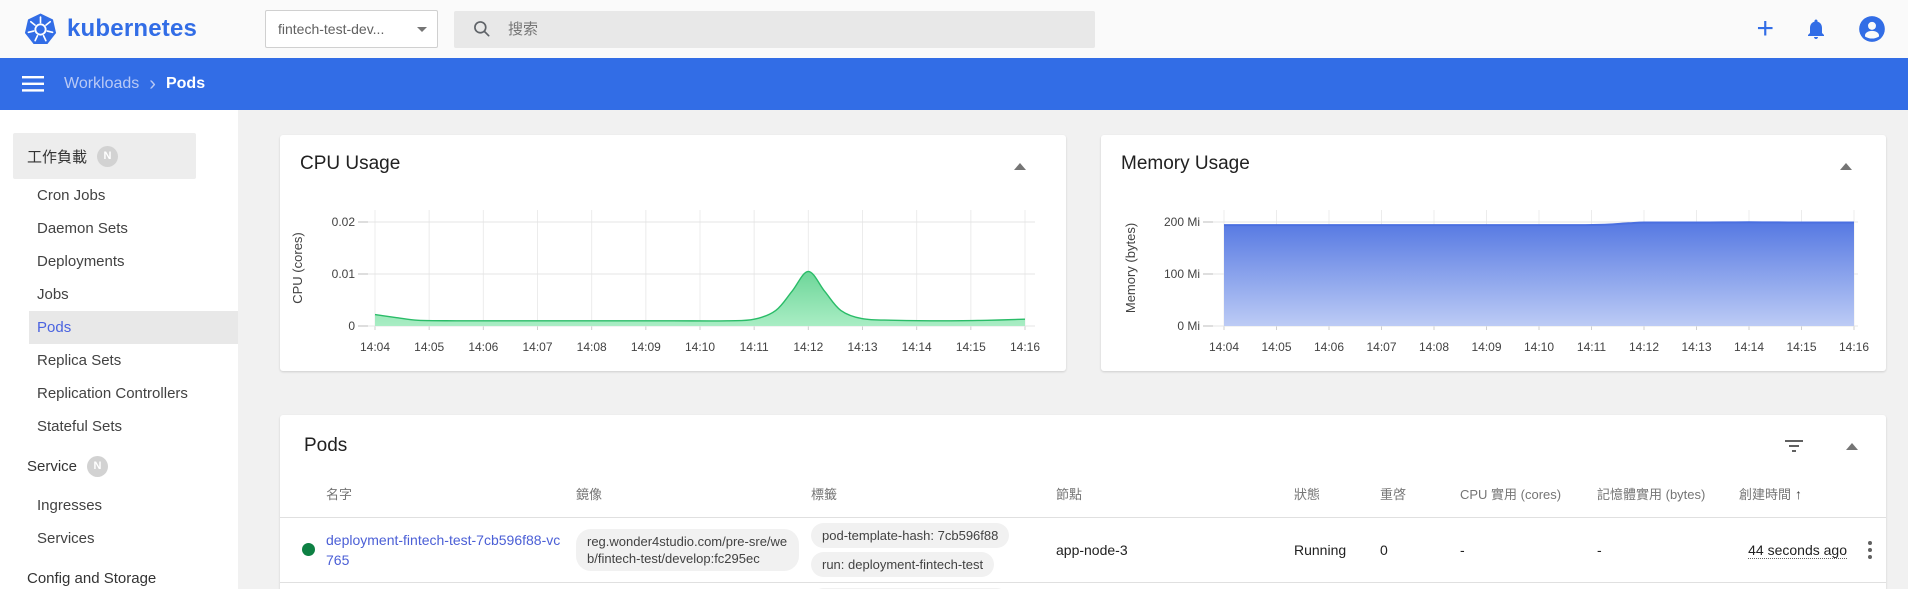  Describe the element at coordinates (954, 84) in the screenshot. I see `toolbar: Workloads › Pods` at that location.